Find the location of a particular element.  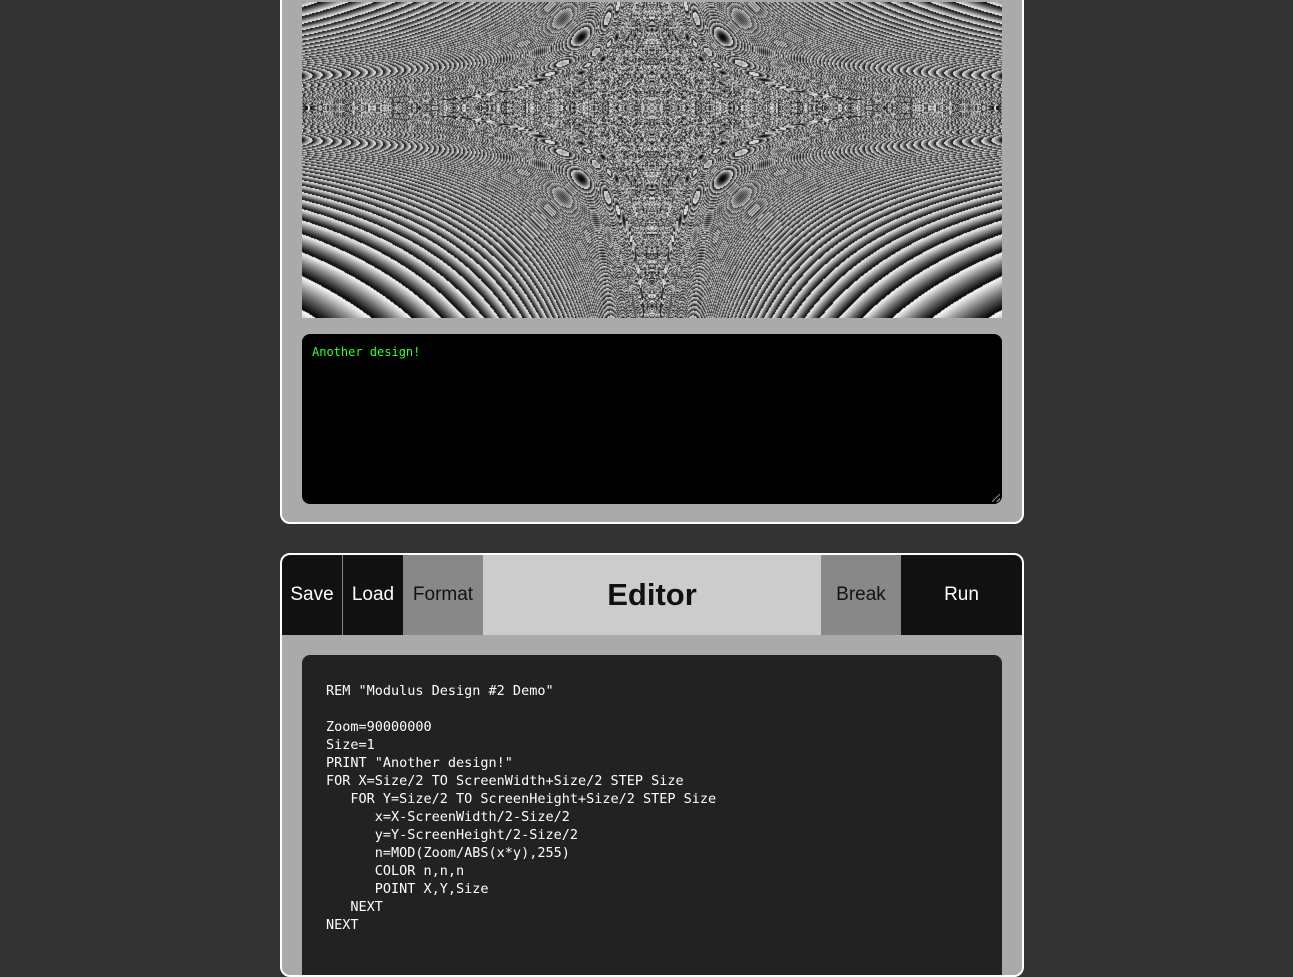

save-button: Save is located at coordinates (312, 595).